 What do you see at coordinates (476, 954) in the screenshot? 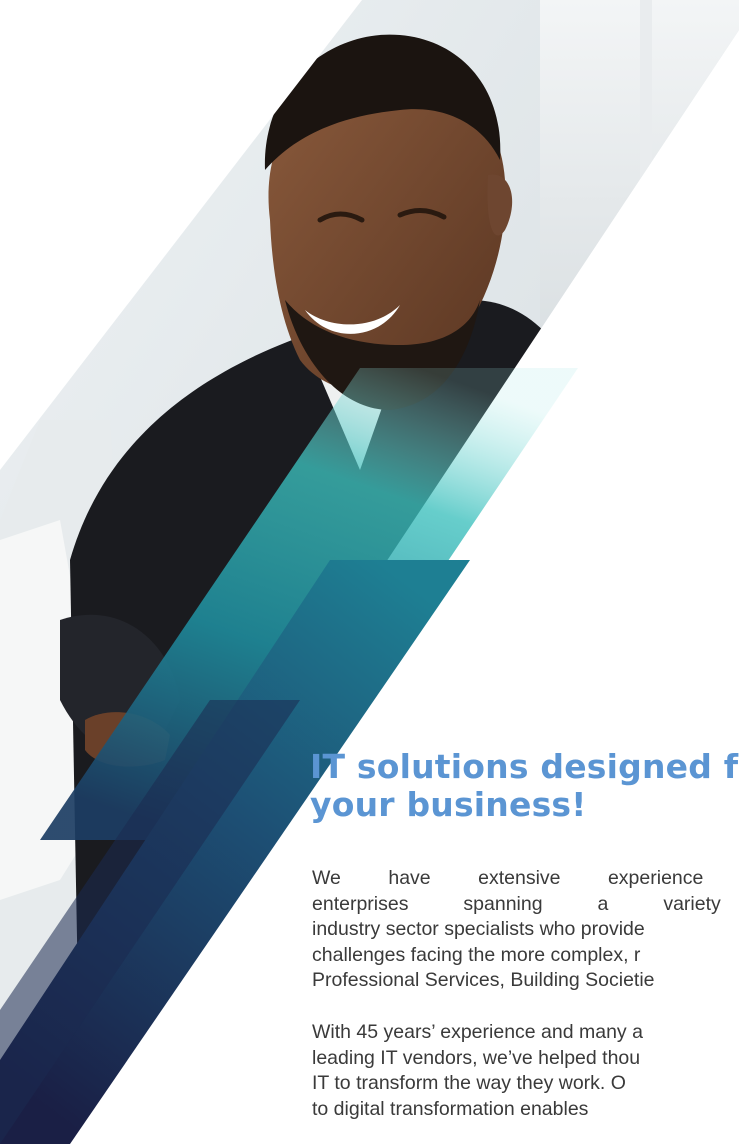
I see `paragraph-line: challenges facing the more complex, r` at bounding box center [476, 954].